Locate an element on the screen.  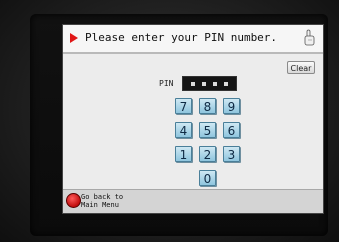
key-8: 8 is located at coordinates (207, 106).